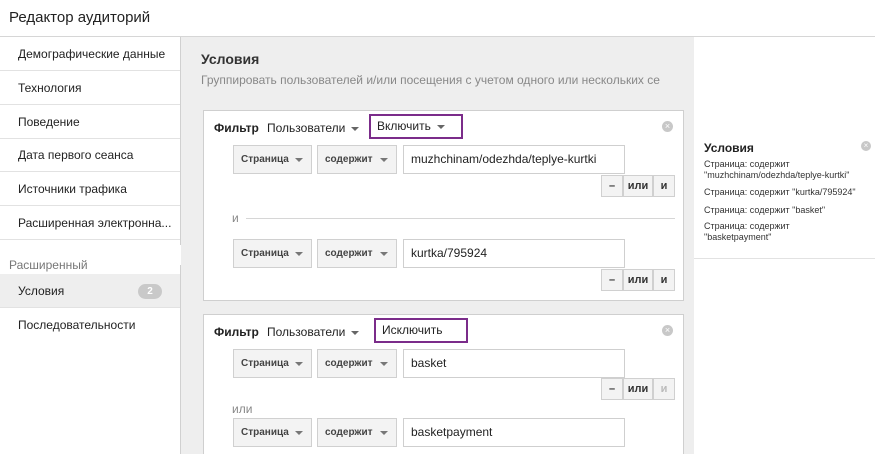  What do you see at coordinates (729, 148) in the screenshot?
I see `summary-title: Условия` at bounding box center [729, 148].